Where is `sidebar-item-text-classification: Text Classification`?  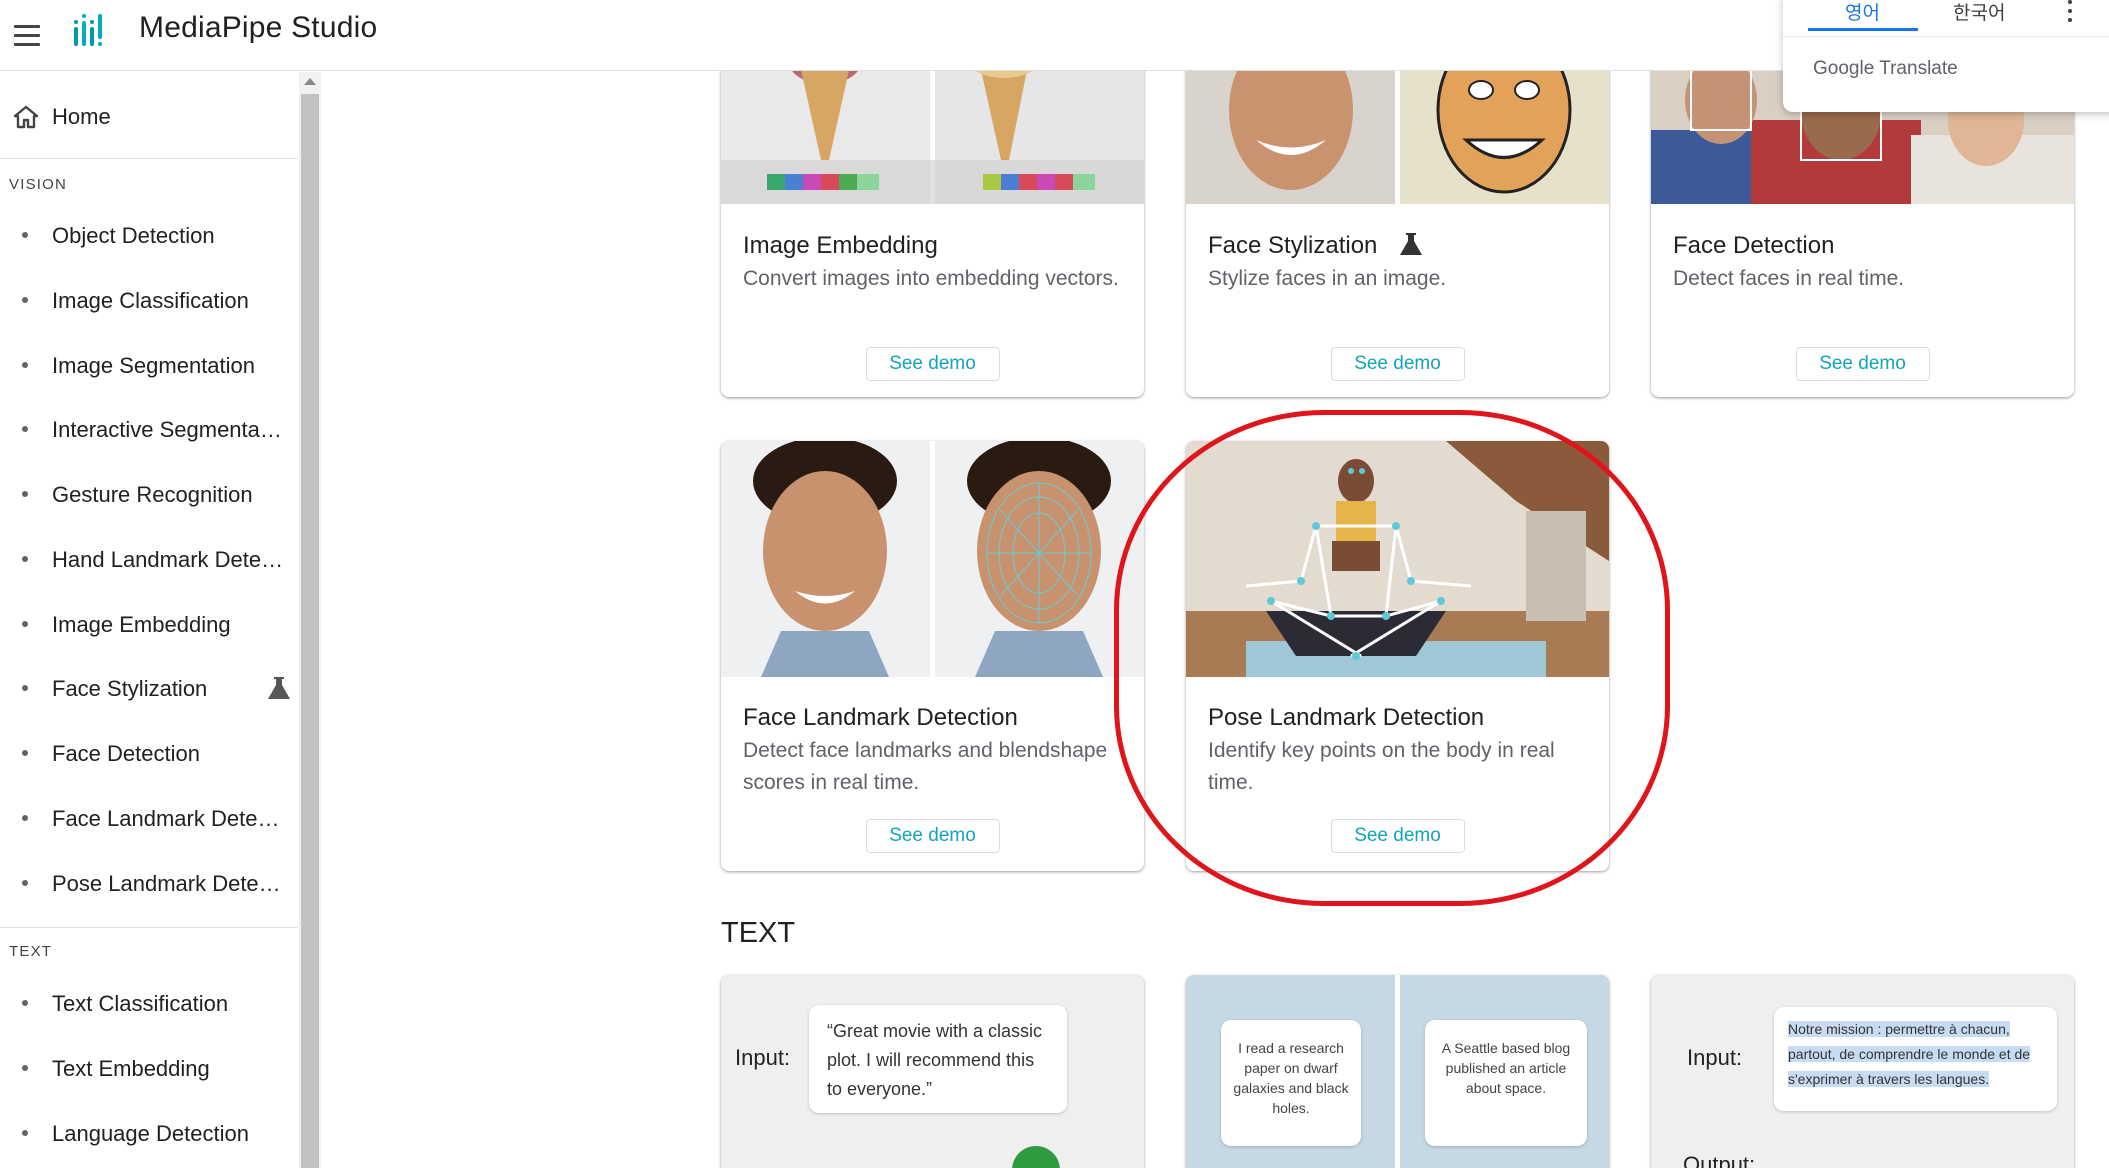
sidebar-item-text-classification: Text Classification is located at coordinates (149, 1003).